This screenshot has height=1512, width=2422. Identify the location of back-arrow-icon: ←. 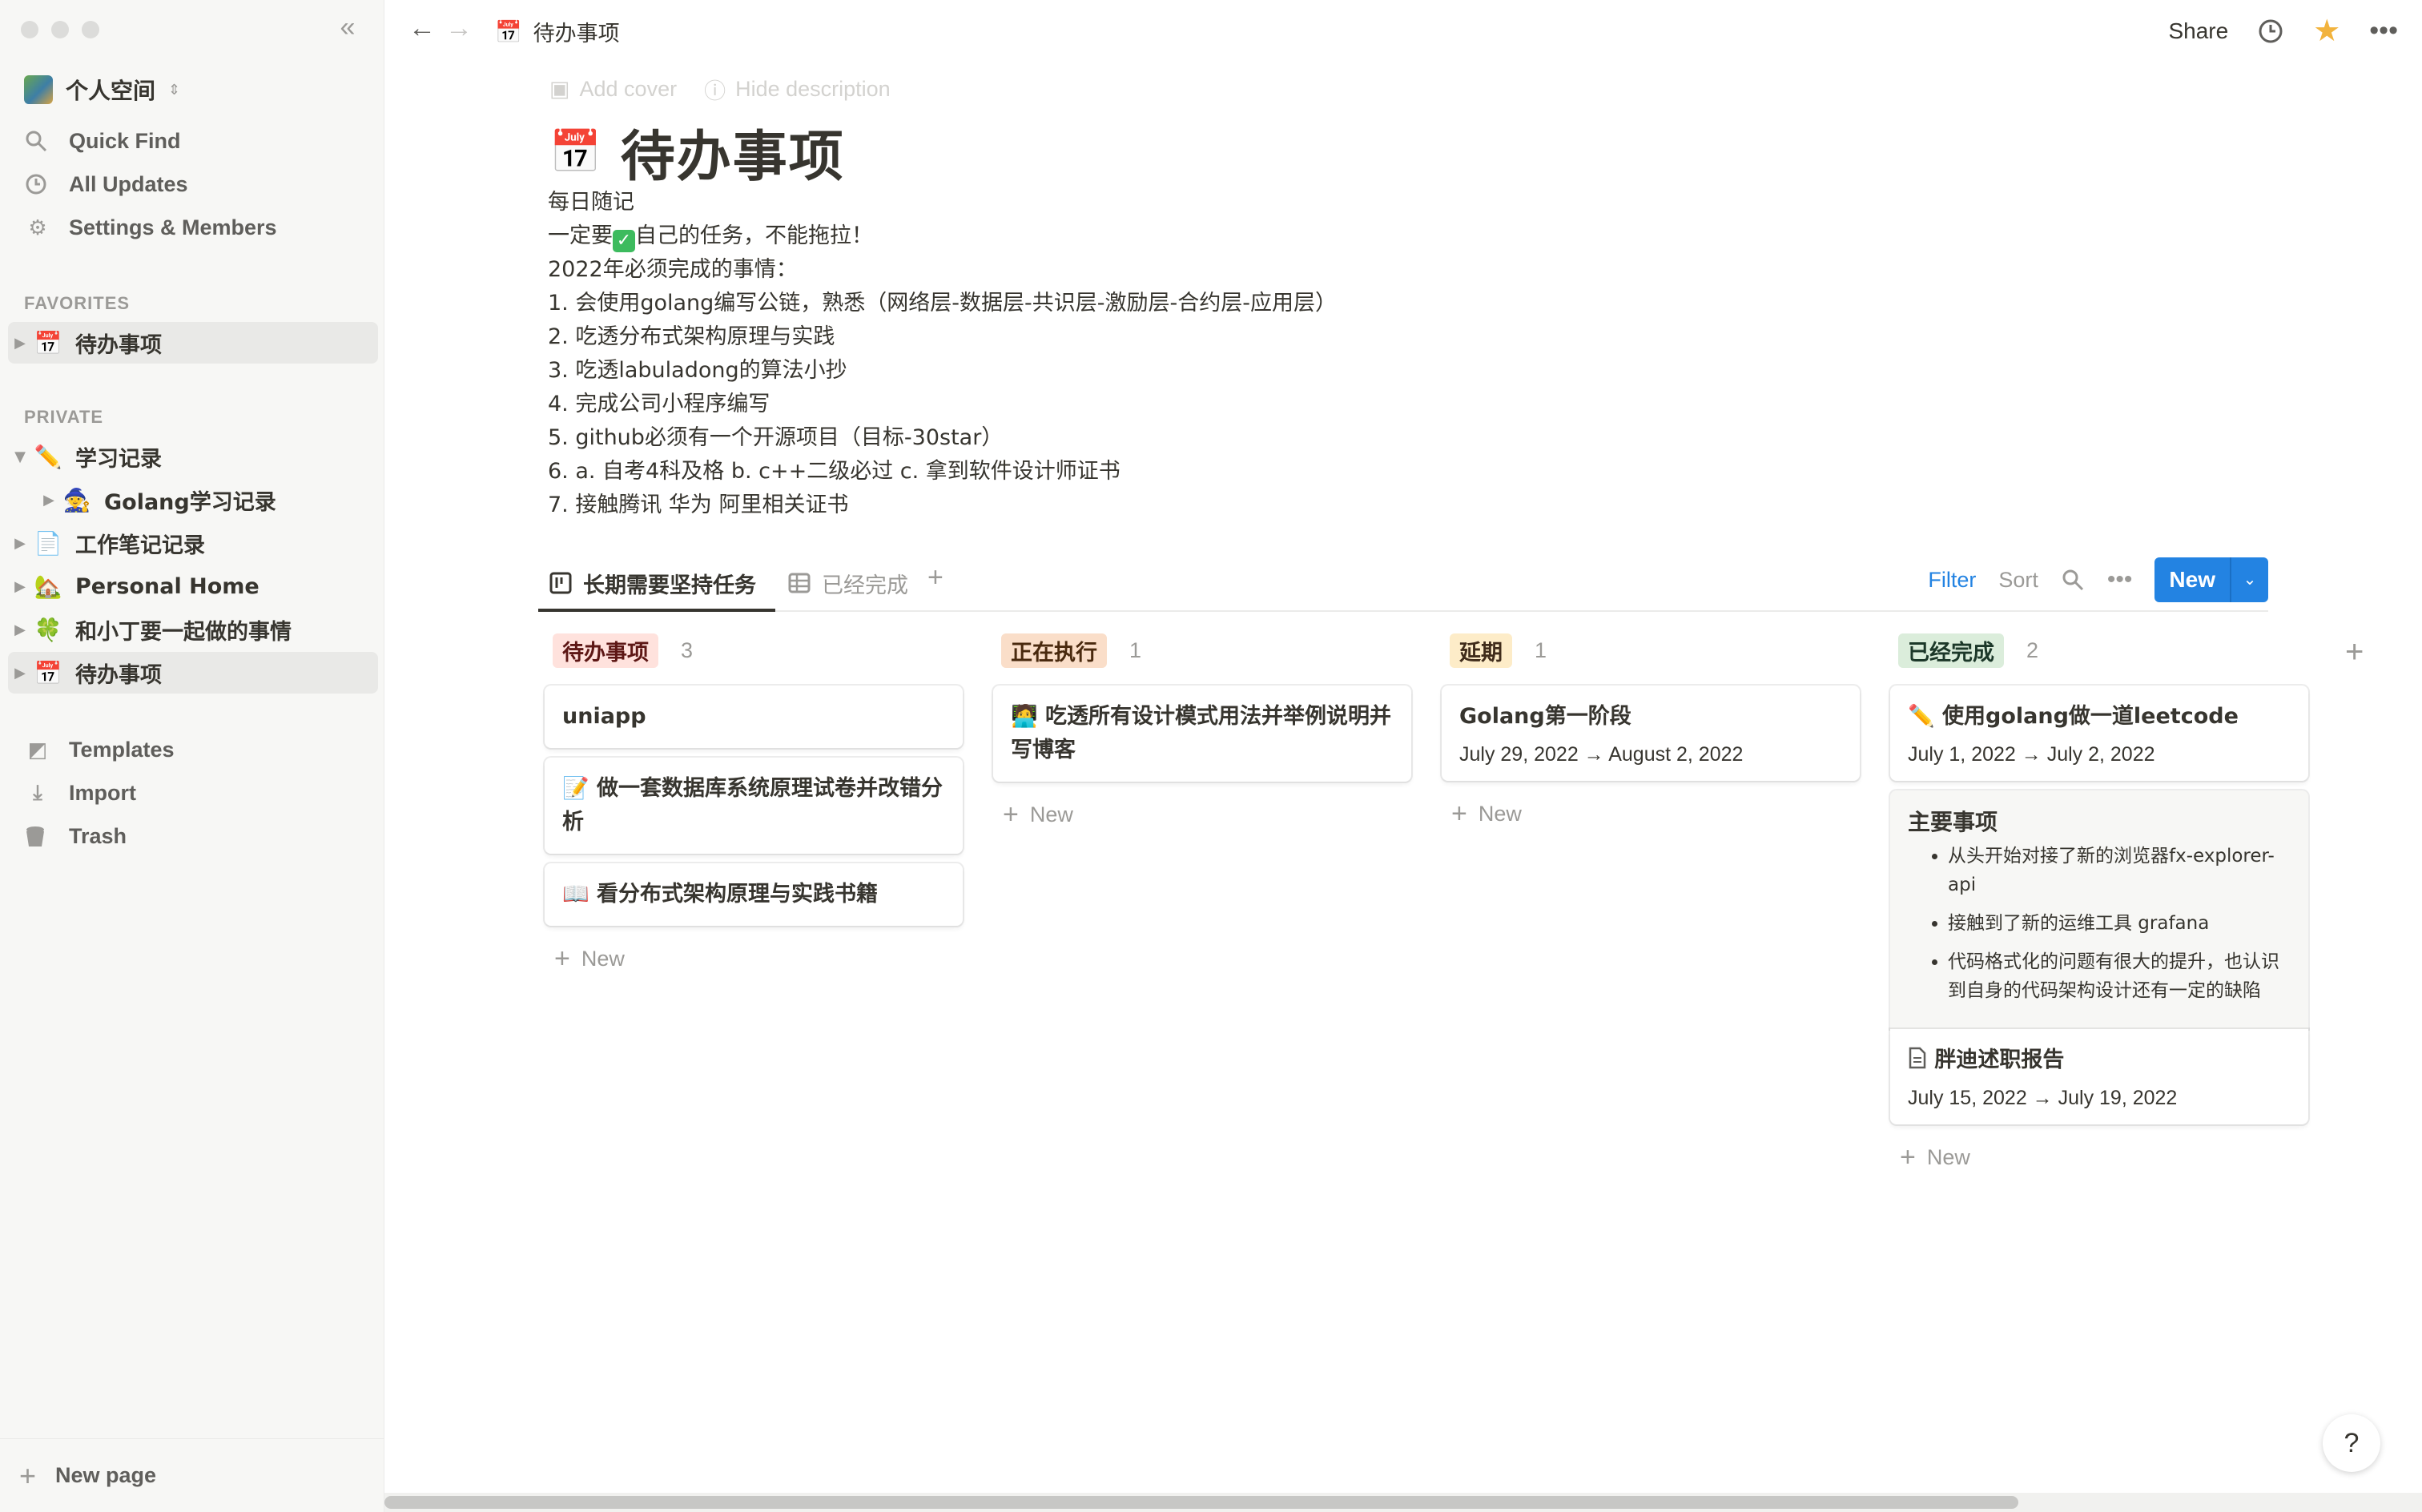
(422, 28).